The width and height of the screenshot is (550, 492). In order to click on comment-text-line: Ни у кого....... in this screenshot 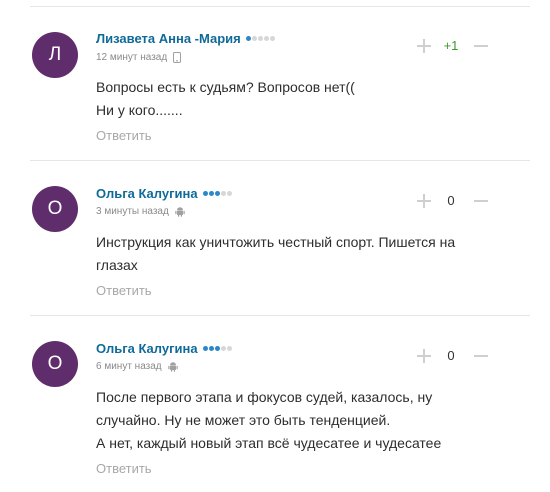, I will do `click(139, 110)`.